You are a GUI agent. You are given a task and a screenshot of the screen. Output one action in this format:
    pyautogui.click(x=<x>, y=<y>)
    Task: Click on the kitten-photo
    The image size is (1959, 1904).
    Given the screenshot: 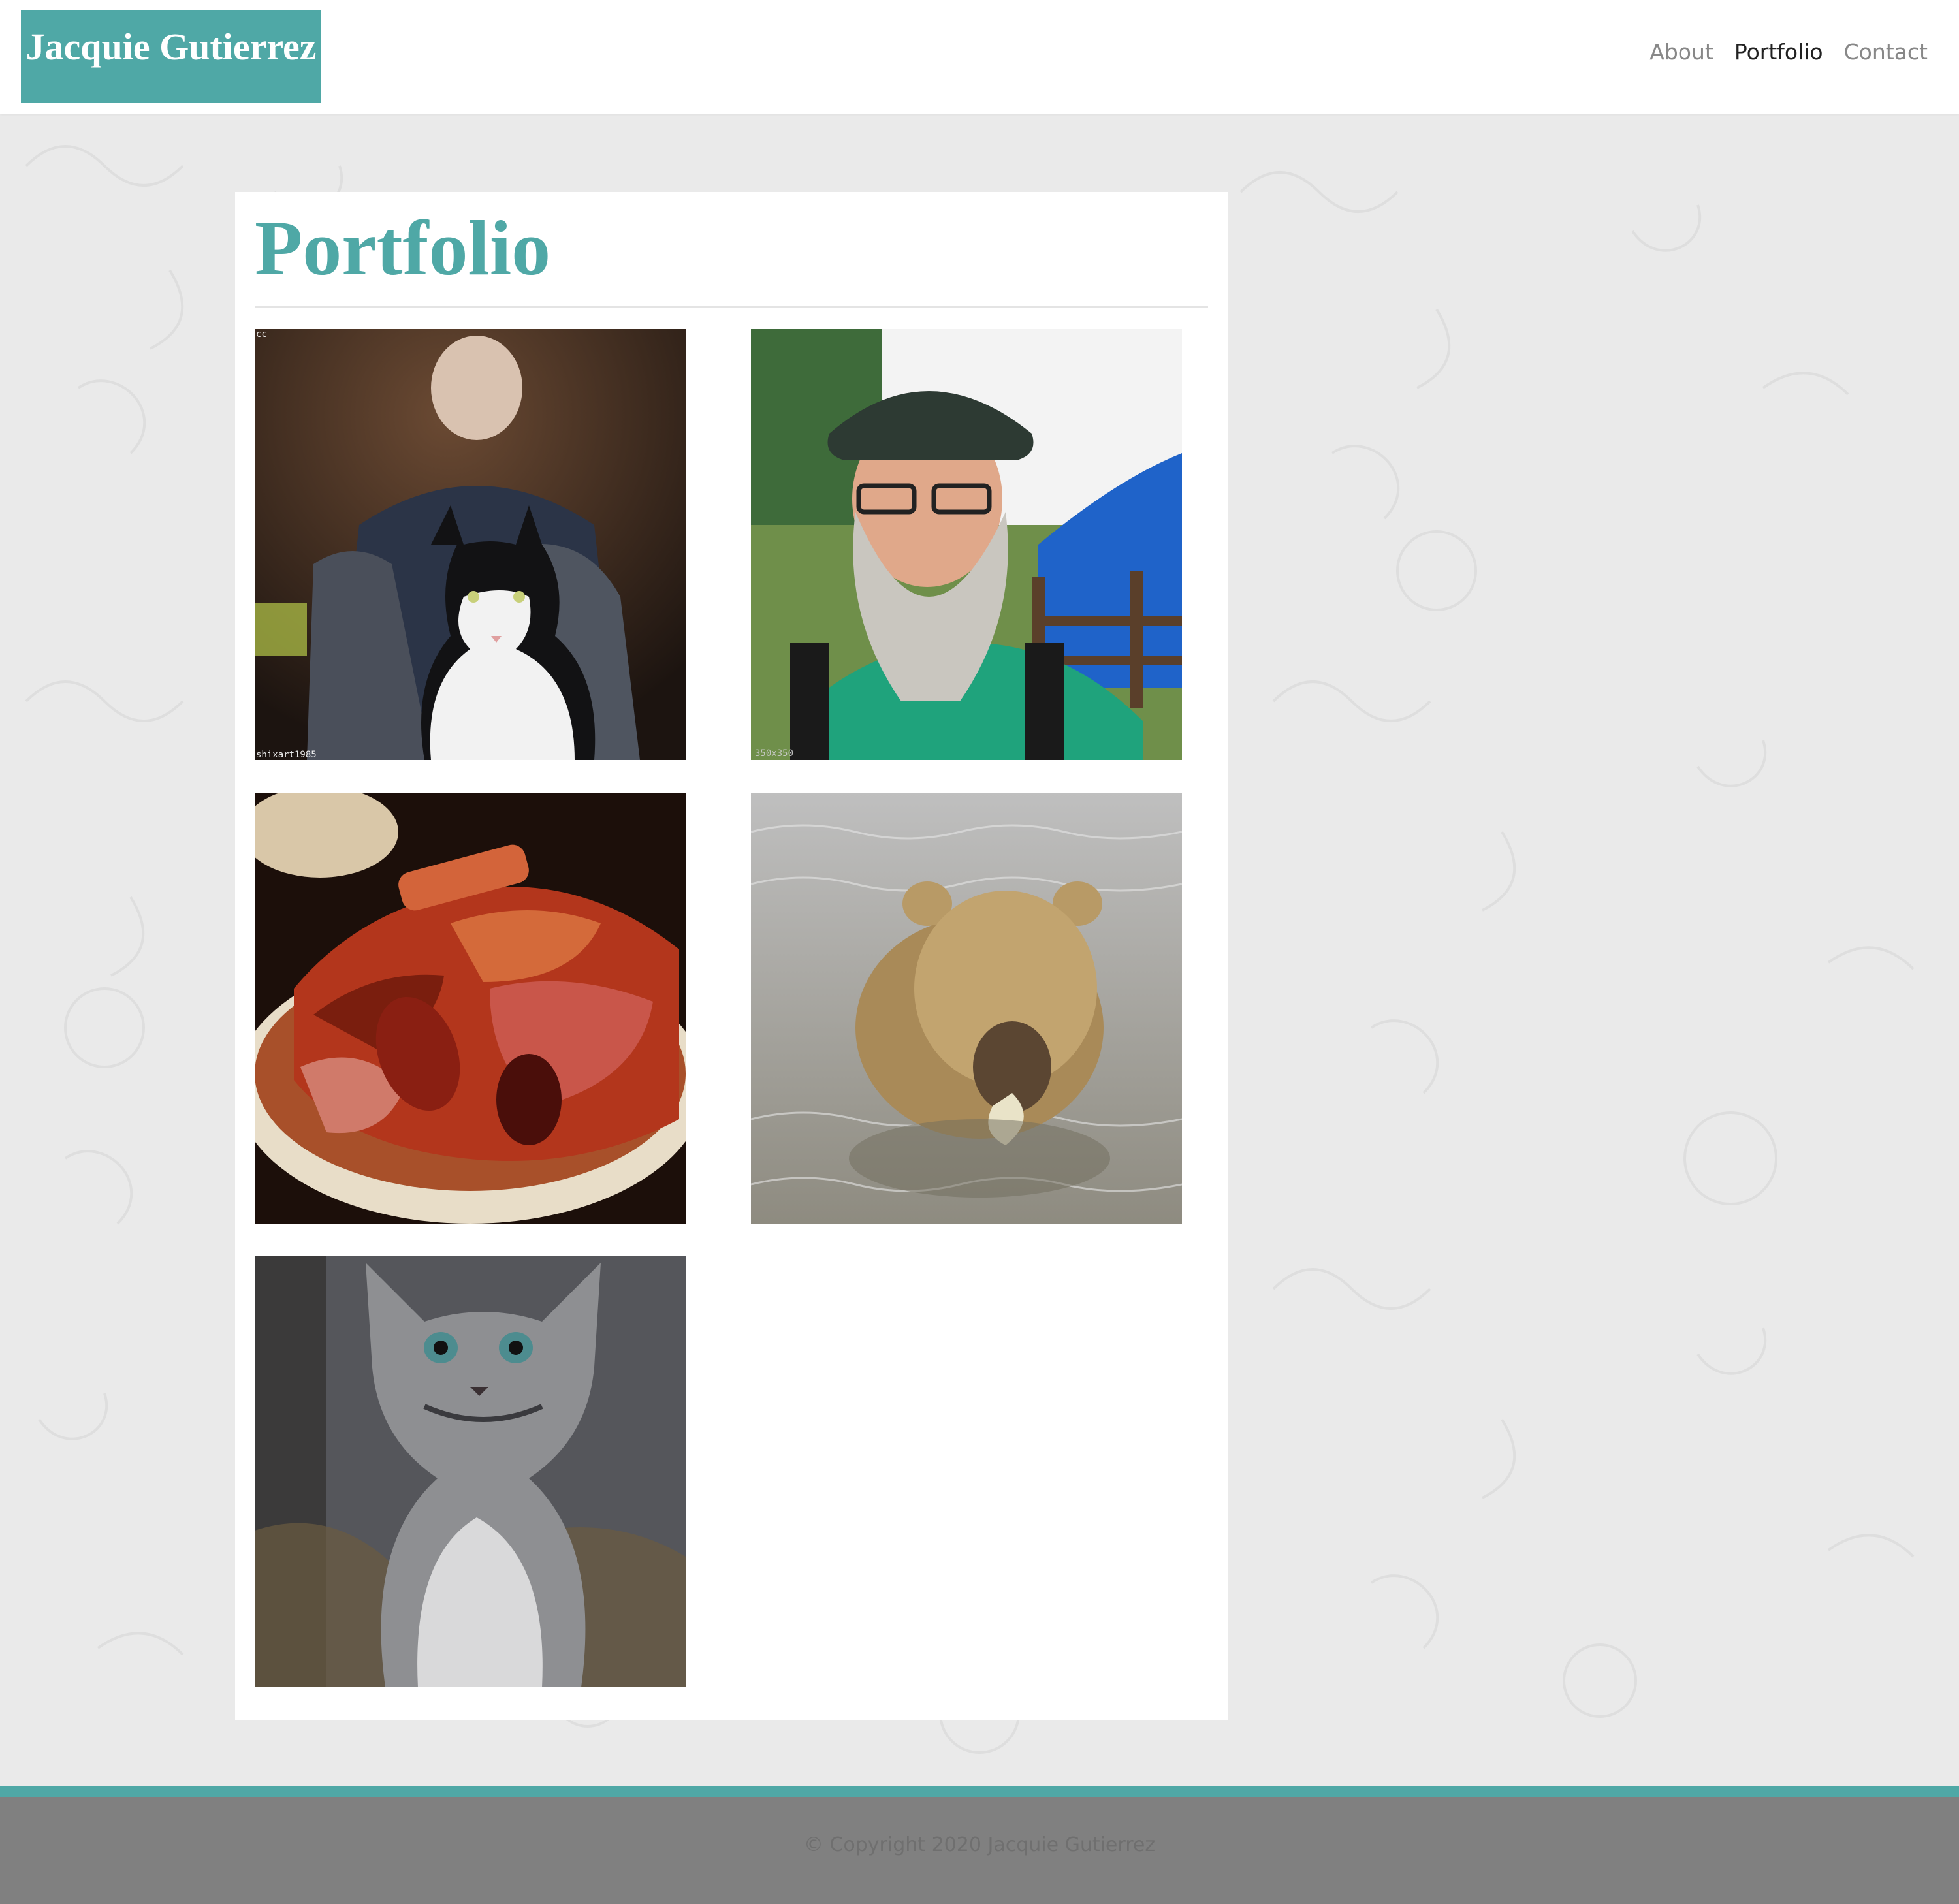 What is the action you would take?
    pyautogui.click(x=470, y=1471)
    